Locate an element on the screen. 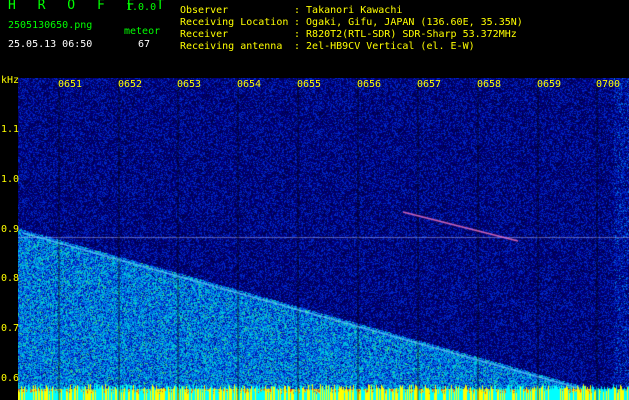 The height and width of the screenshot is (400, 629). observer-label: Observer is located at coordinates (204, 10).